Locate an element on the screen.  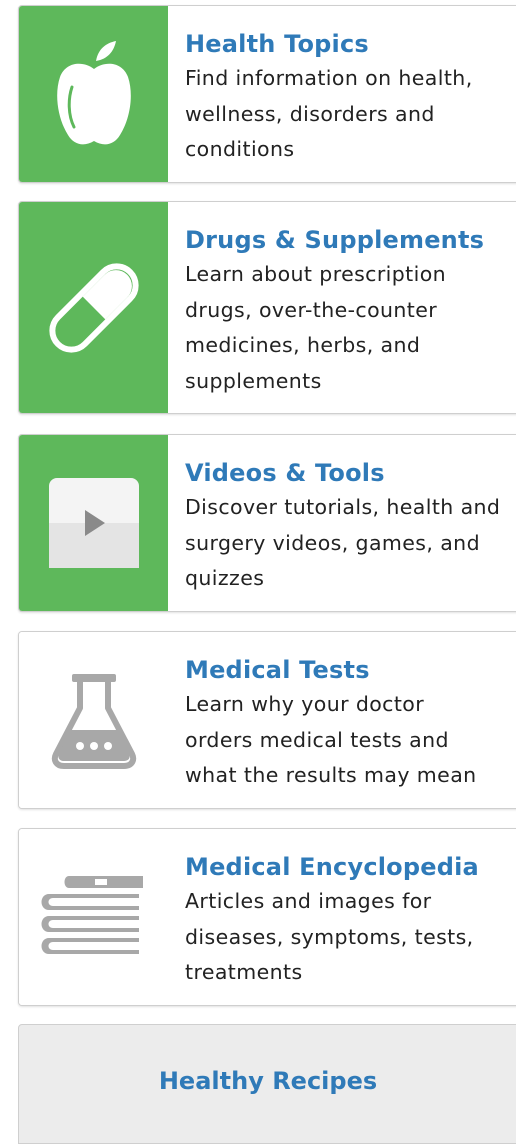
card-title: Medical Encyclopedia is located at coordinates (350, 867).